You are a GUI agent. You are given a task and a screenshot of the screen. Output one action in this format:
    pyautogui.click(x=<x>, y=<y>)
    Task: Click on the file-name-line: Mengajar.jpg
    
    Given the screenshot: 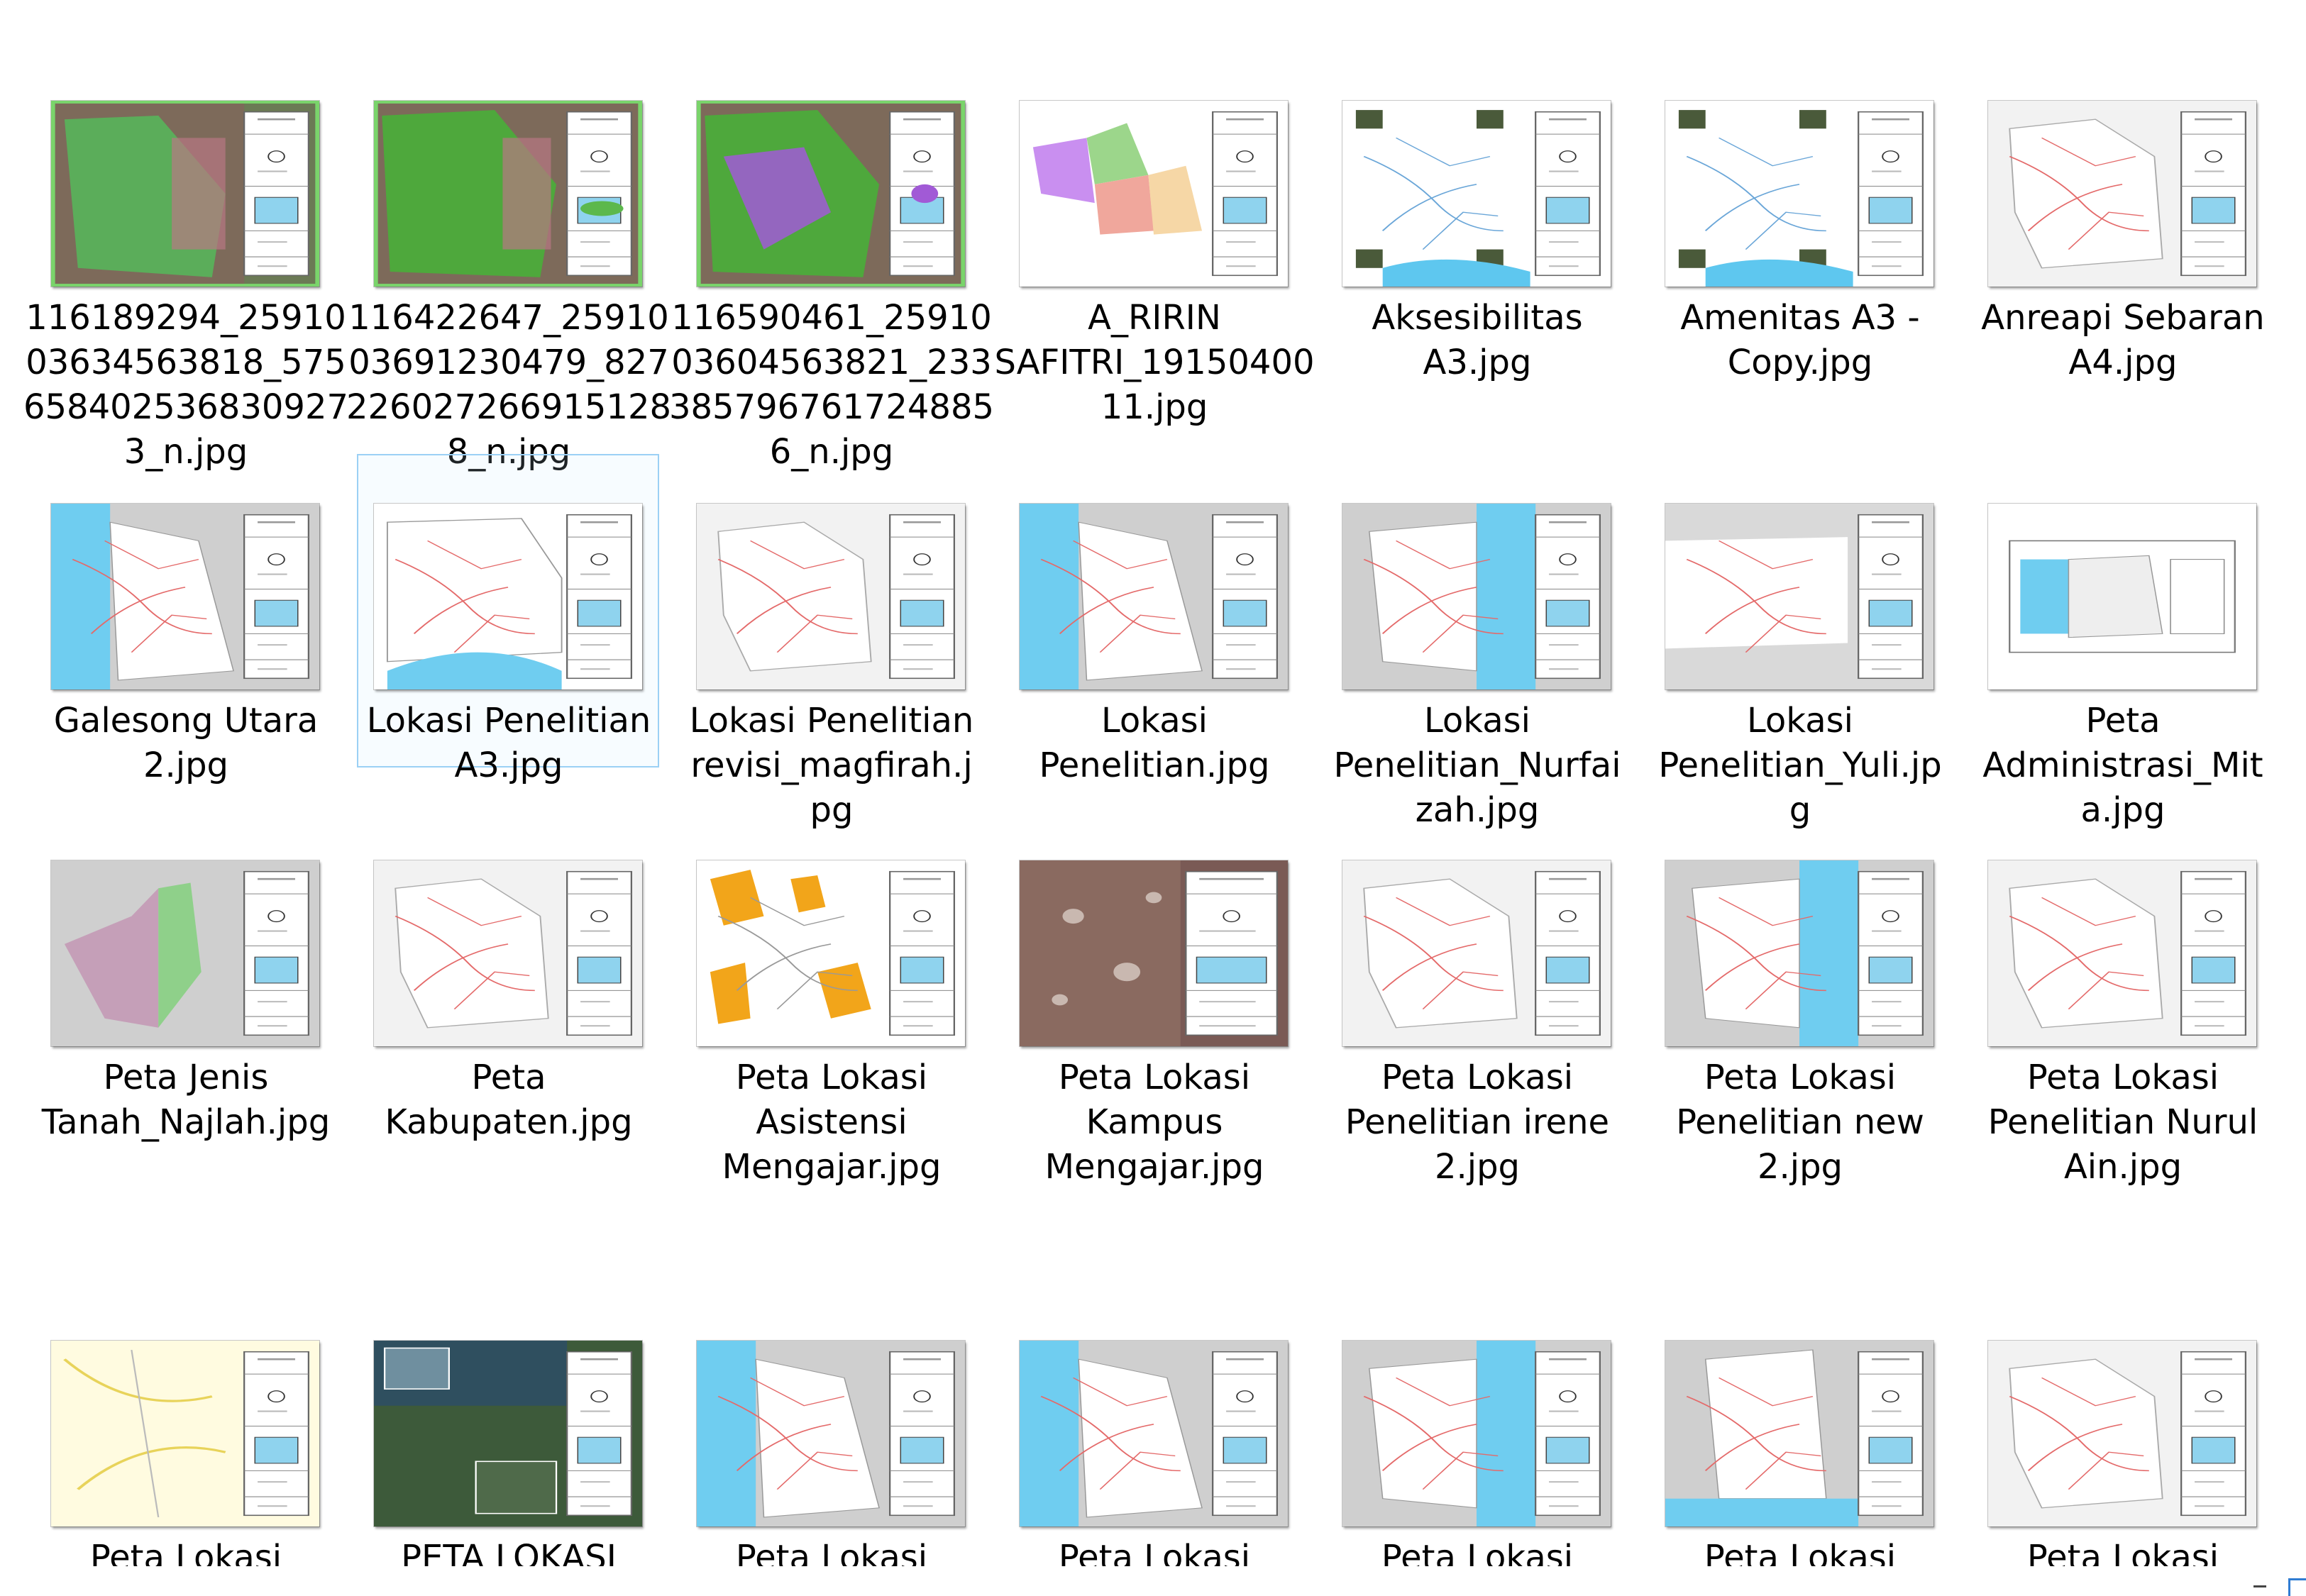 What is the action you would take?
    pyautogui.click(x=832, y=1167)
    